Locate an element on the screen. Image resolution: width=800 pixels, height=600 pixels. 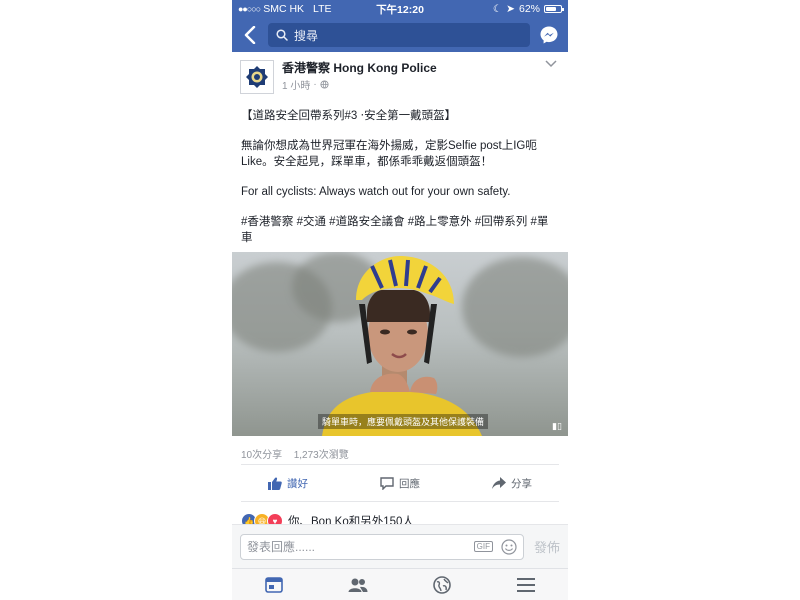
back-button is located at coordinates (250, 35).